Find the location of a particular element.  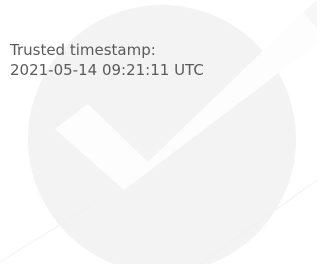

timestamp-value: 2021-05-14 09:21:11 UTC is located at coordinates (107, 70).